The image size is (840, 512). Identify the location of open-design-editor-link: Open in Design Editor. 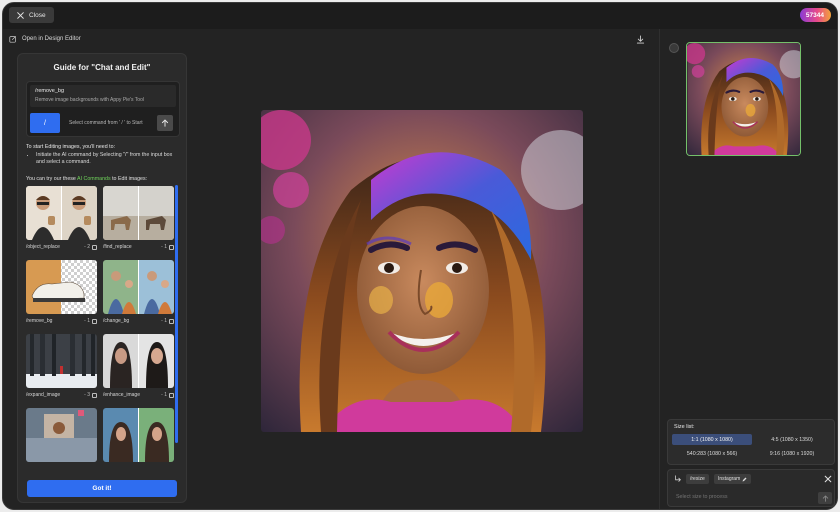
(45, 39).